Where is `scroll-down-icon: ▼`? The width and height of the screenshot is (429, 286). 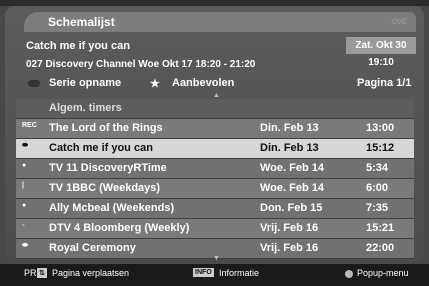 scroll-down-icon: ▼ is located at coordinates (216, 258).